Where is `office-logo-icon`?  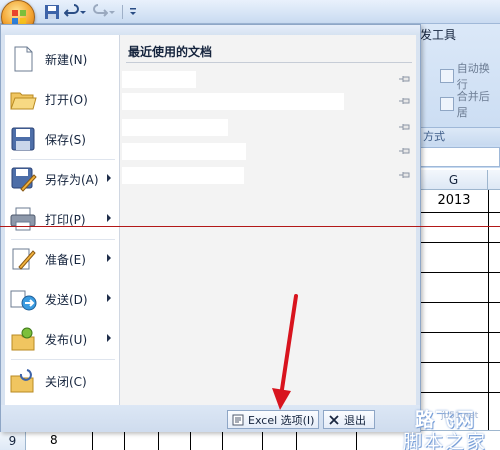
office-logo-icon is located at coordinates (19, 17).